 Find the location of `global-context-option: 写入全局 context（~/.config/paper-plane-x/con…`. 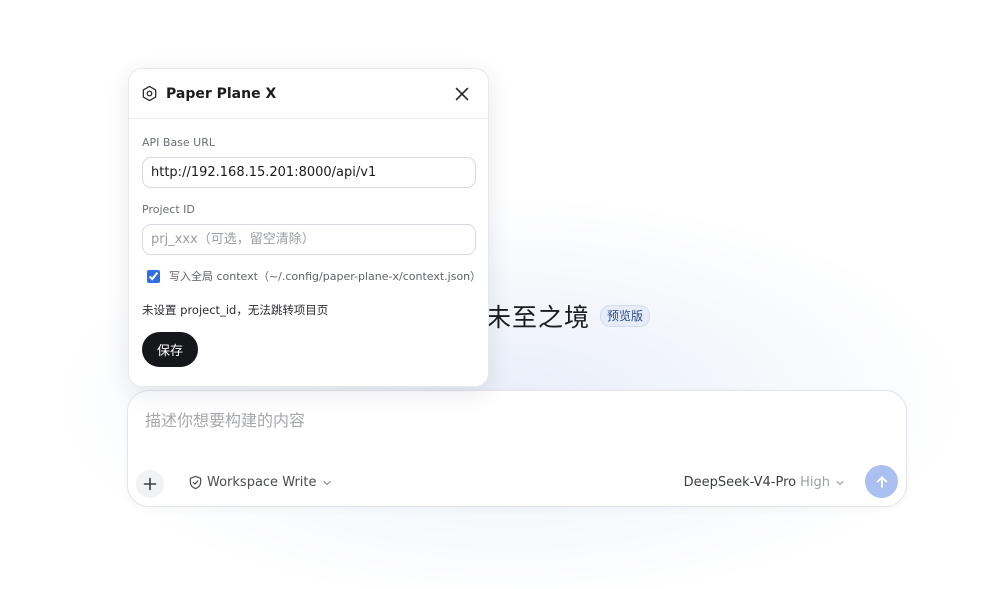

global-context-option: 写入全局 context（~/.config/paper-plane-x/con… is located at coordinates (311, 276).